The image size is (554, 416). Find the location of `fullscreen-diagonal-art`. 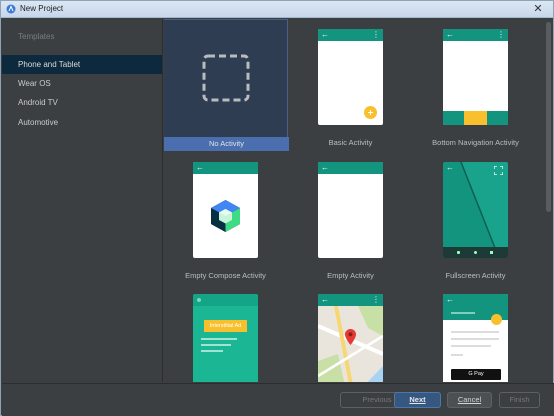

fullscreen-diagonal-art is located at coordinates (484, 210).